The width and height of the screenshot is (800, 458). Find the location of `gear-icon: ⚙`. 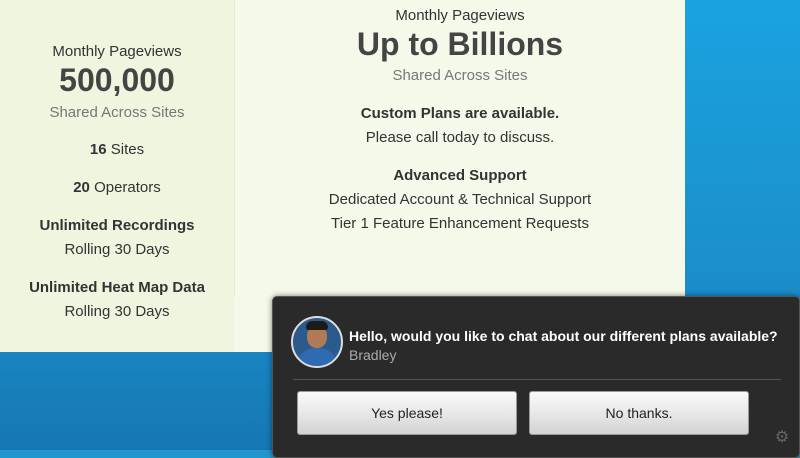

gear-icon: ⚙ is located at coordinates (782, 437).